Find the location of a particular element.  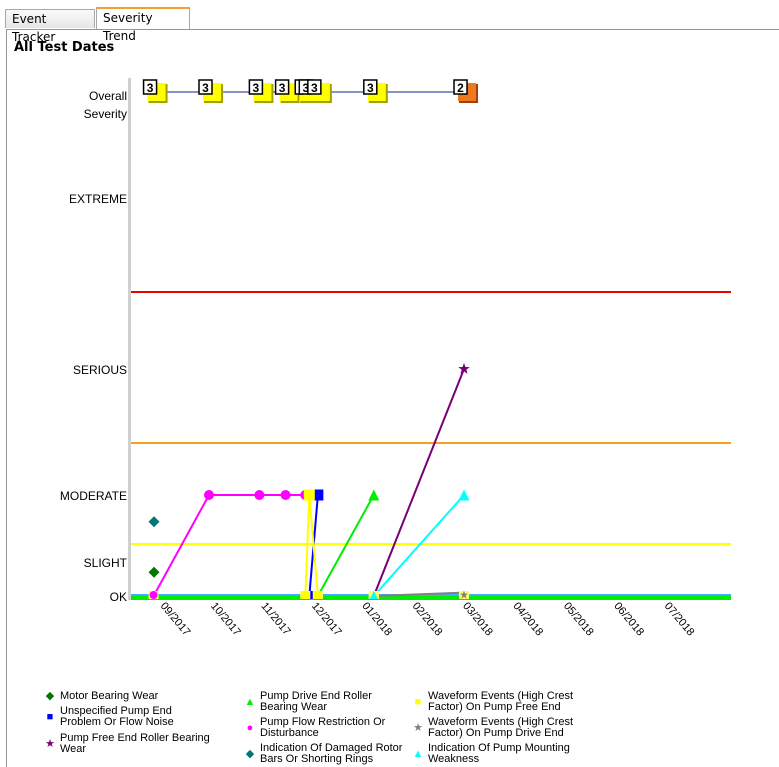

series-indication-of-damaged-rotor-bars-or-shorting-rings is located at coordinates (154, 522).